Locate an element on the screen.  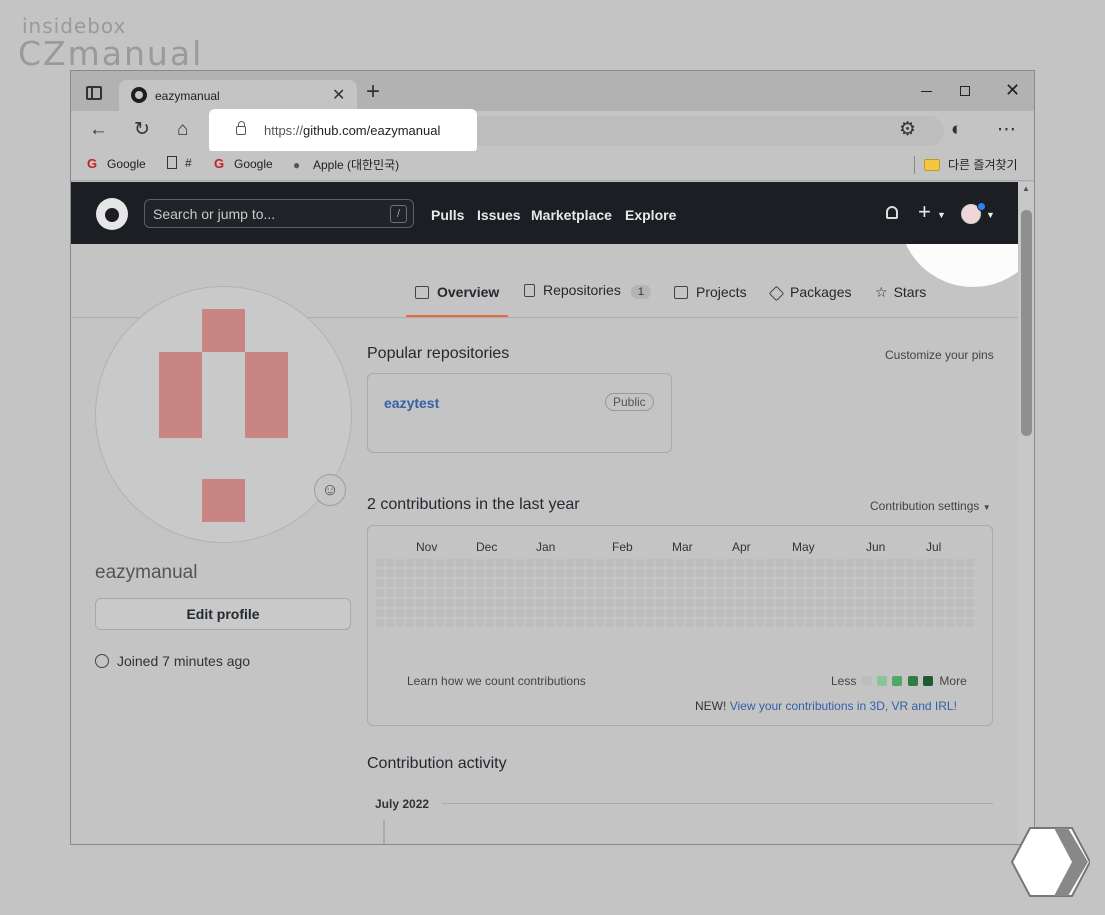
bookmark-google-1: G Google is located at coordinates (116, 163).